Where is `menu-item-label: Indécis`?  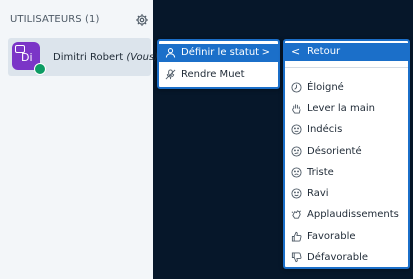 menu-item-label: Indécis is located at coordinates (325, 129).